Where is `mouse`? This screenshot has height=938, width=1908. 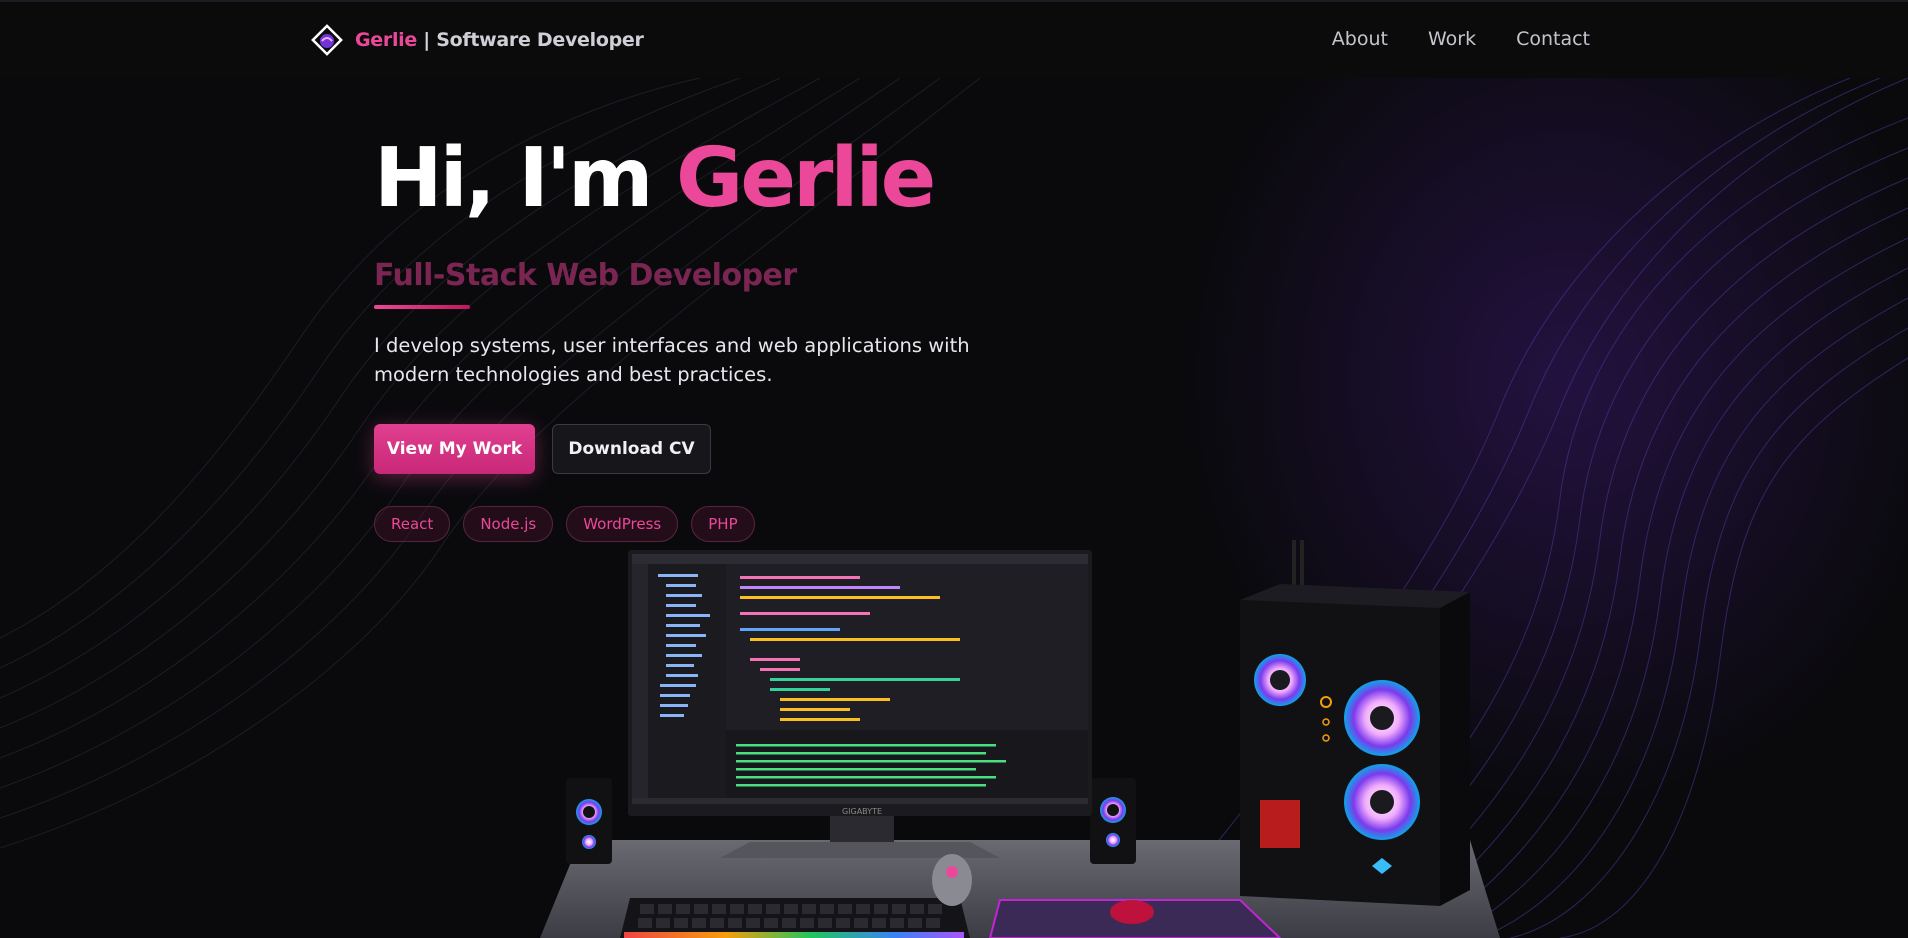
mouse is located at coordinates (1132, 912).